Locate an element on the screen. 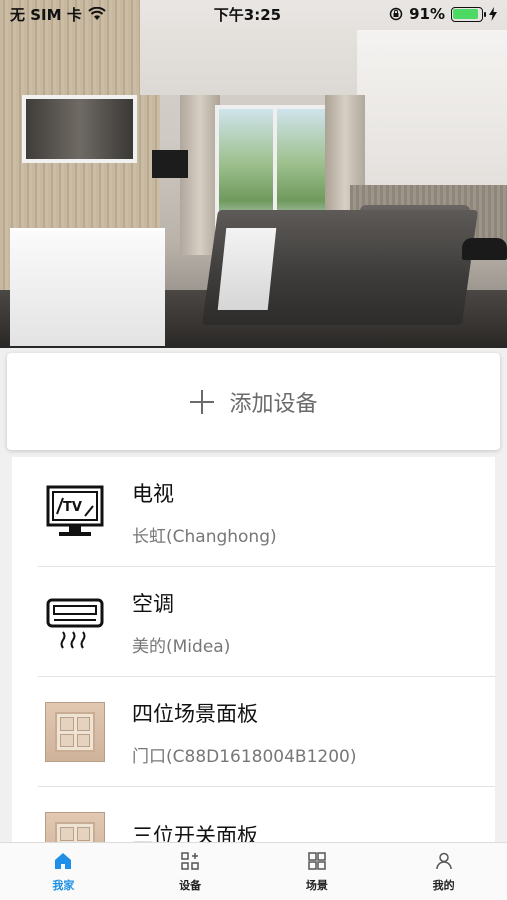 Image resolution: width=507 pixels, height=900 pixels. plus-icon is located at coordinates (202, 402).